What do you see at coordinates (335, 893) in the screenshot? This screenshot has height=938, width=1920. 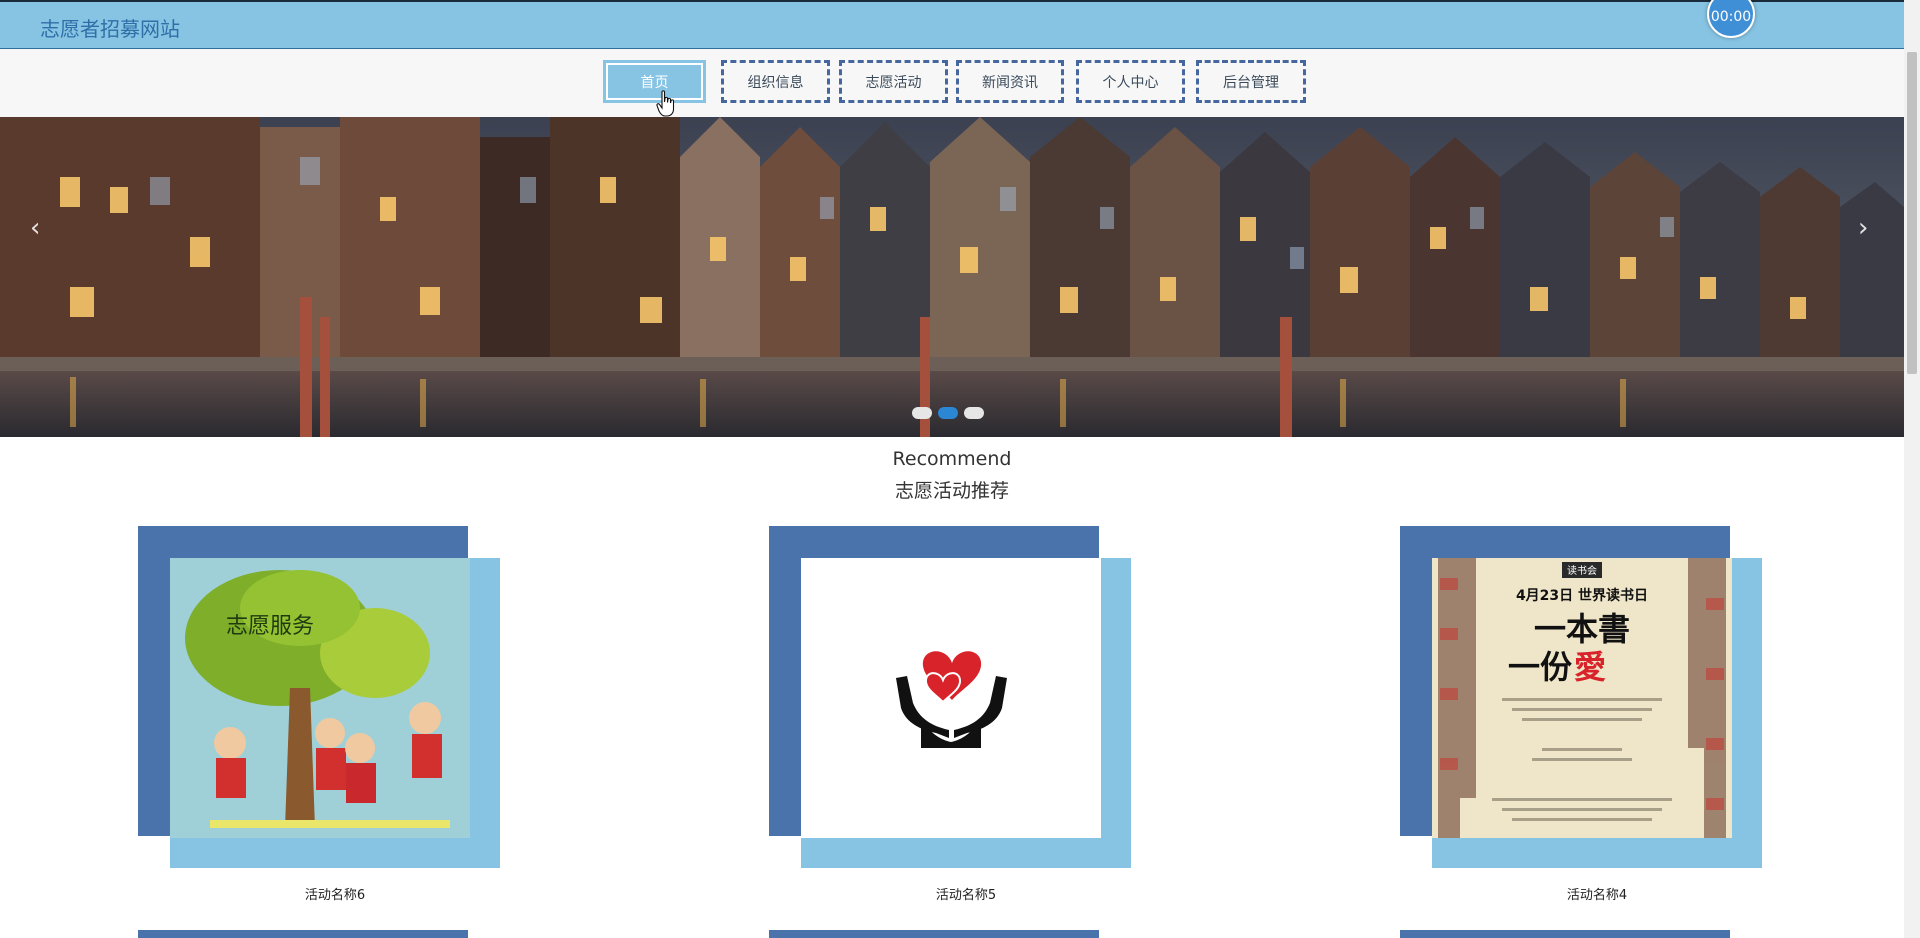 I see `activity-name: 活动名称6` at bounding box center [335, 893].